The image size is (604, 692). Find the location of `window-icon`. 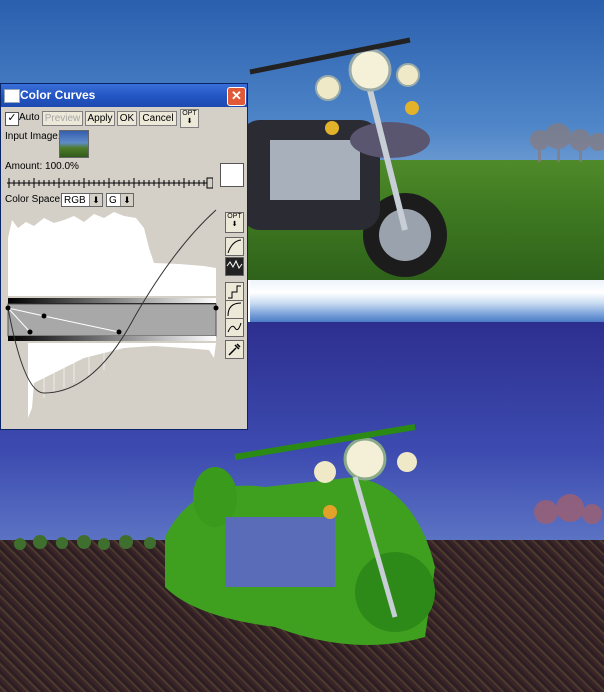

window-icon is located at coordinates (12, 96).